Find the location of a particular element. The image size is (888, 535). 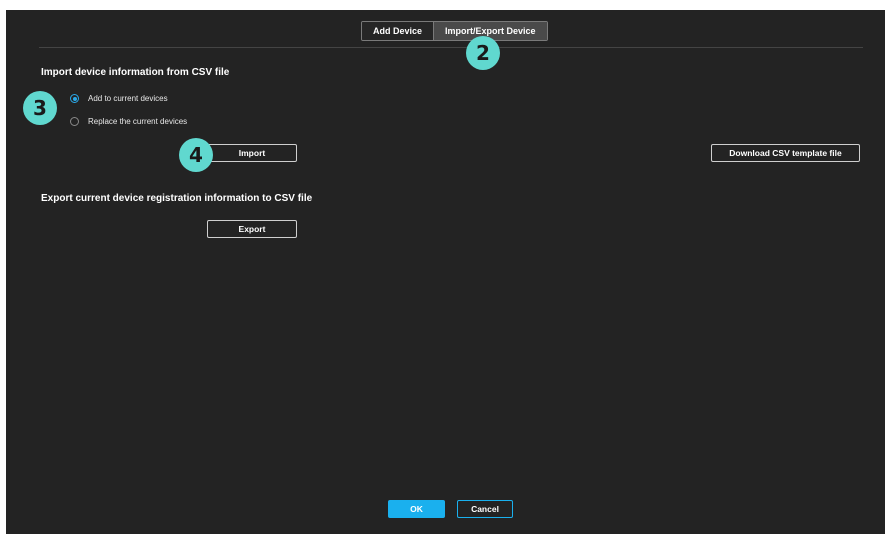

step-badge-2: 2 is located at coordinates (483, 53).